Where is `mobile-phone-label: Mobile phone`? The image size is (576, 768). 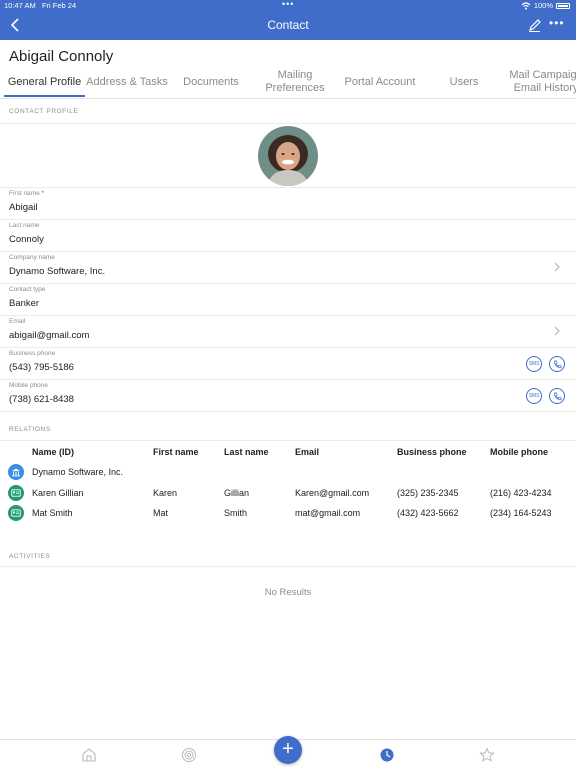 mobile-phone-label: Mobile phone is located at coordinates (29, 385).